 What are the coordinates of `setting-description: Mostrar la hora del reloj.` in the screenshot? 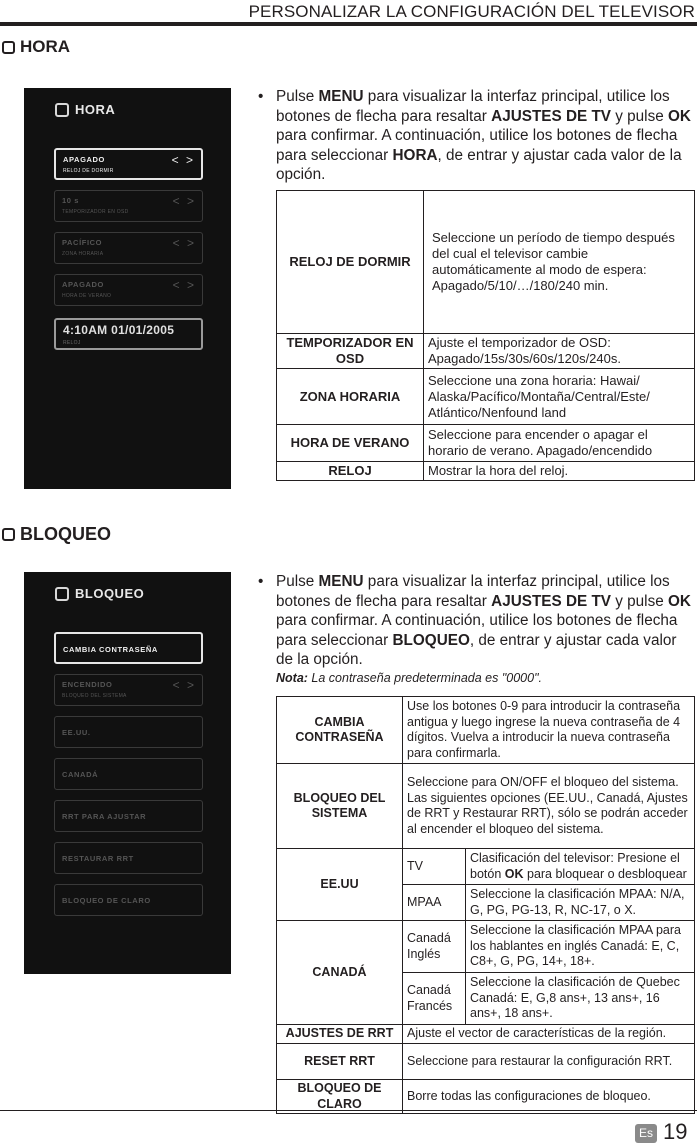 It's located at (559, 471).